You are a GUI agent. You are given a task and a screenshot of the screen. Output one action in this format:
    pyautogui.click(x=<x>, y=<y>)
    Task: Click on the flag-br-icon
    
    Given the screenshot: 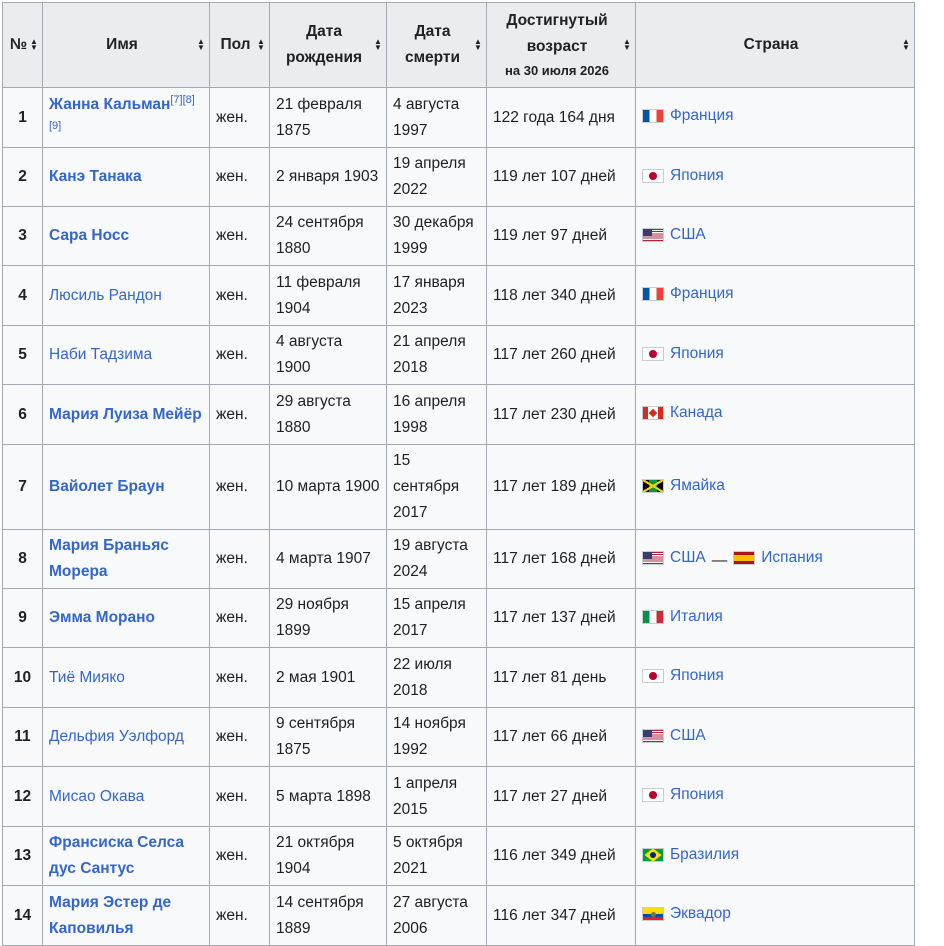 What is the action you would take?
    pyautogui.click(x=653, y=854)
    